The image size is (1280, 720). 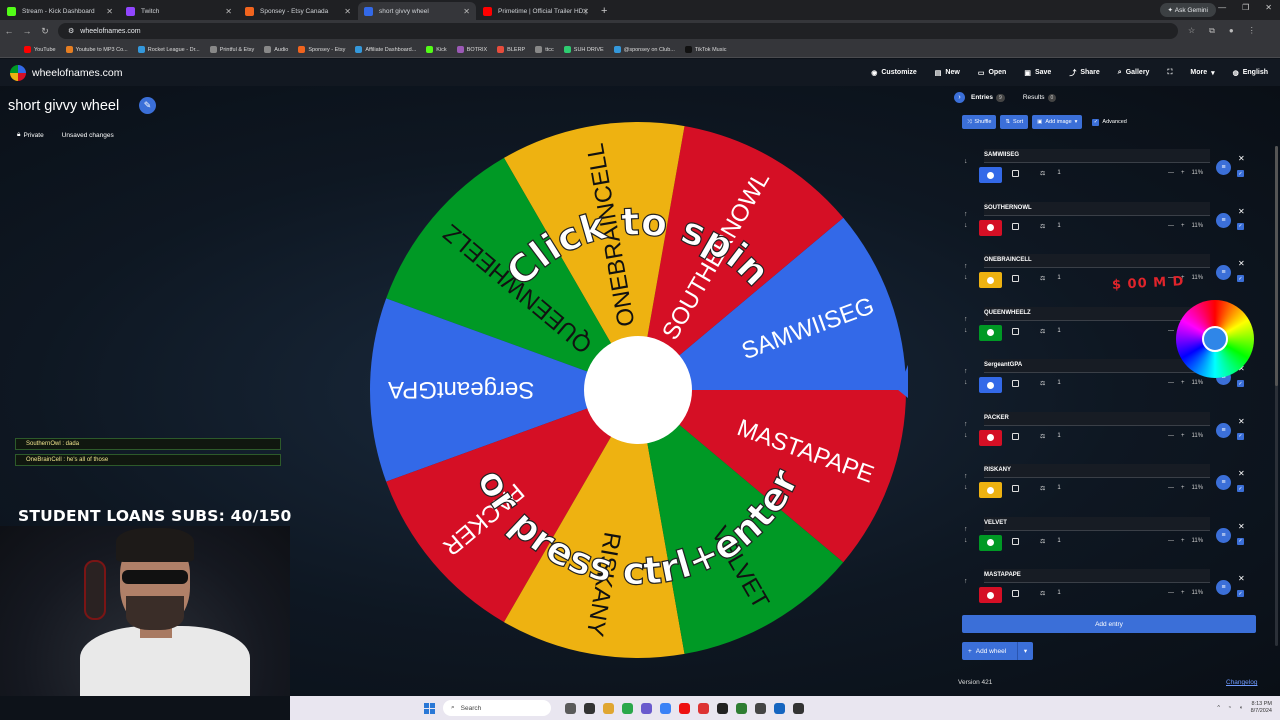 What do you see at coordinates (979, 122) in the screenshot?
I see `shuffle-button: ⤨ Shuffle` at bounding box center [979, 122].